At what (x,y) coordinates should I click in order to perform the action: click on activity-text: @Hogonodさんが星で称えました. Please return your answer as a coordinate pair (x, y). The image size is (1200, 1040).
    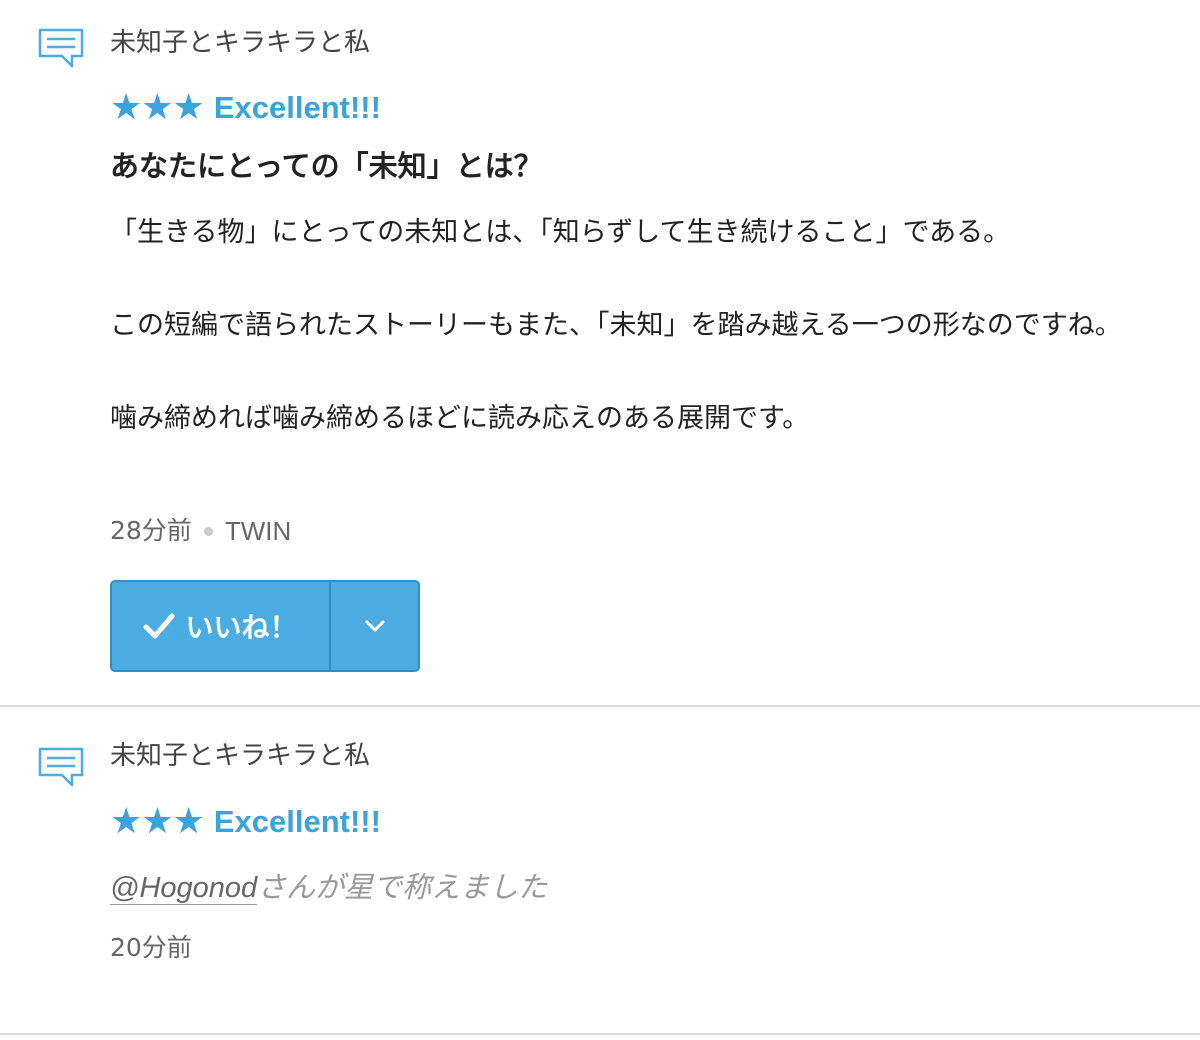
    Looking at the image, I should click on (328, 887).